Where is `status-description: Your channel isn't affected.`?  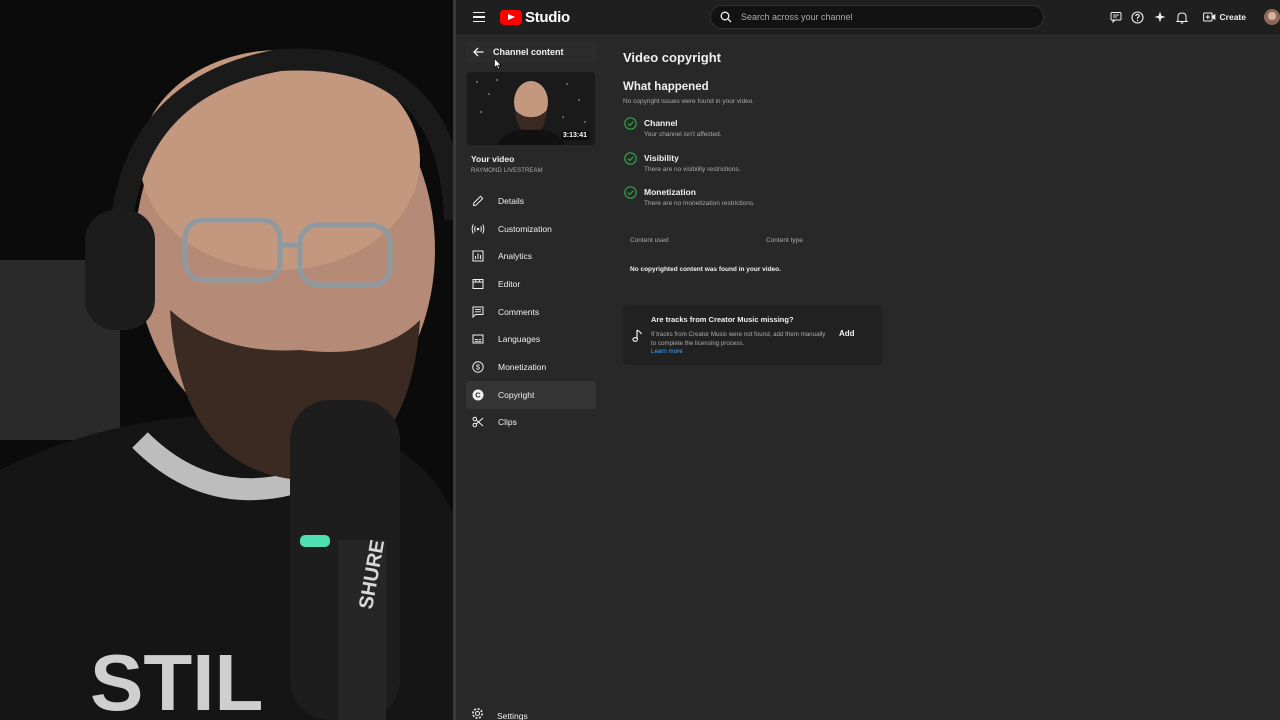
status-description: Your channel isn't affected. is located at coordinates (683, 134).